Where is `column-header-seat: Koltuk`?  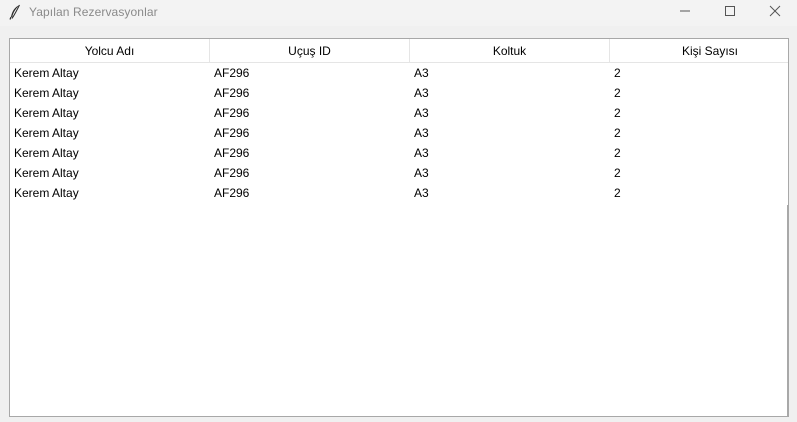
column-header-seat: Koltuk is located at coordinates (510, 50).